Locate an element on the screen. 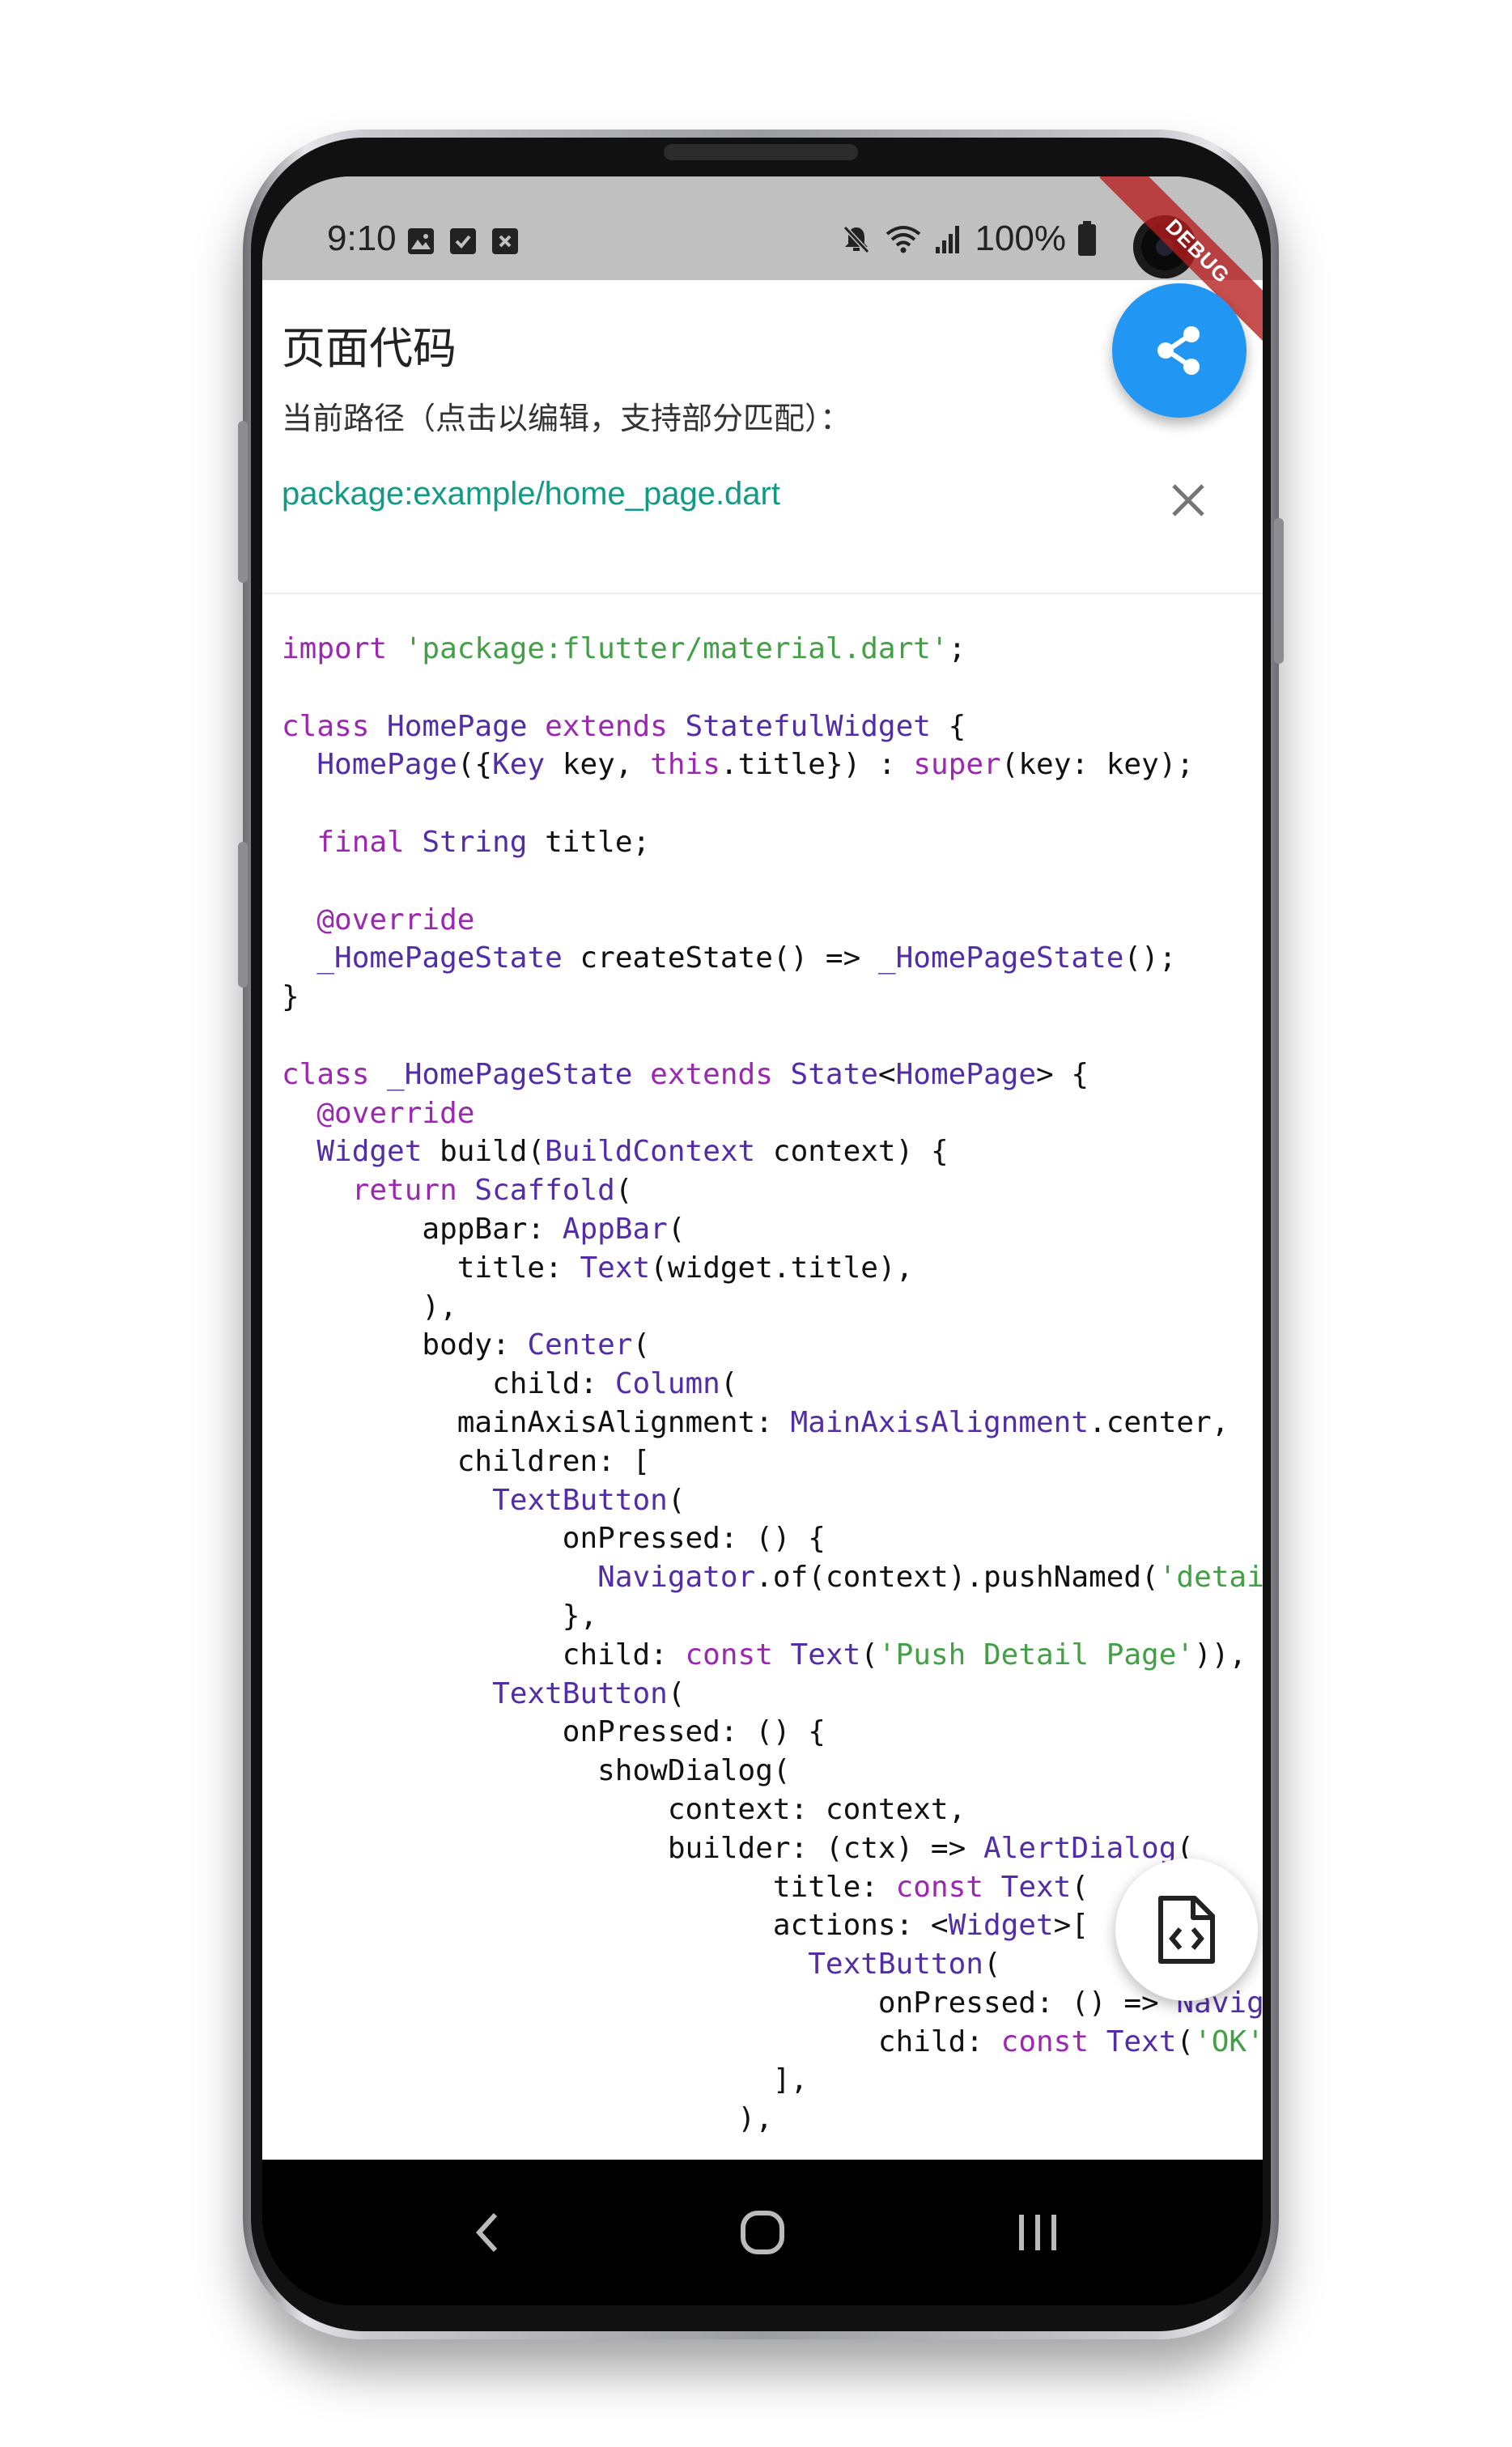 The image size is (1512, 2447). code-token: >[ is located at coordinates (1071, 1926).